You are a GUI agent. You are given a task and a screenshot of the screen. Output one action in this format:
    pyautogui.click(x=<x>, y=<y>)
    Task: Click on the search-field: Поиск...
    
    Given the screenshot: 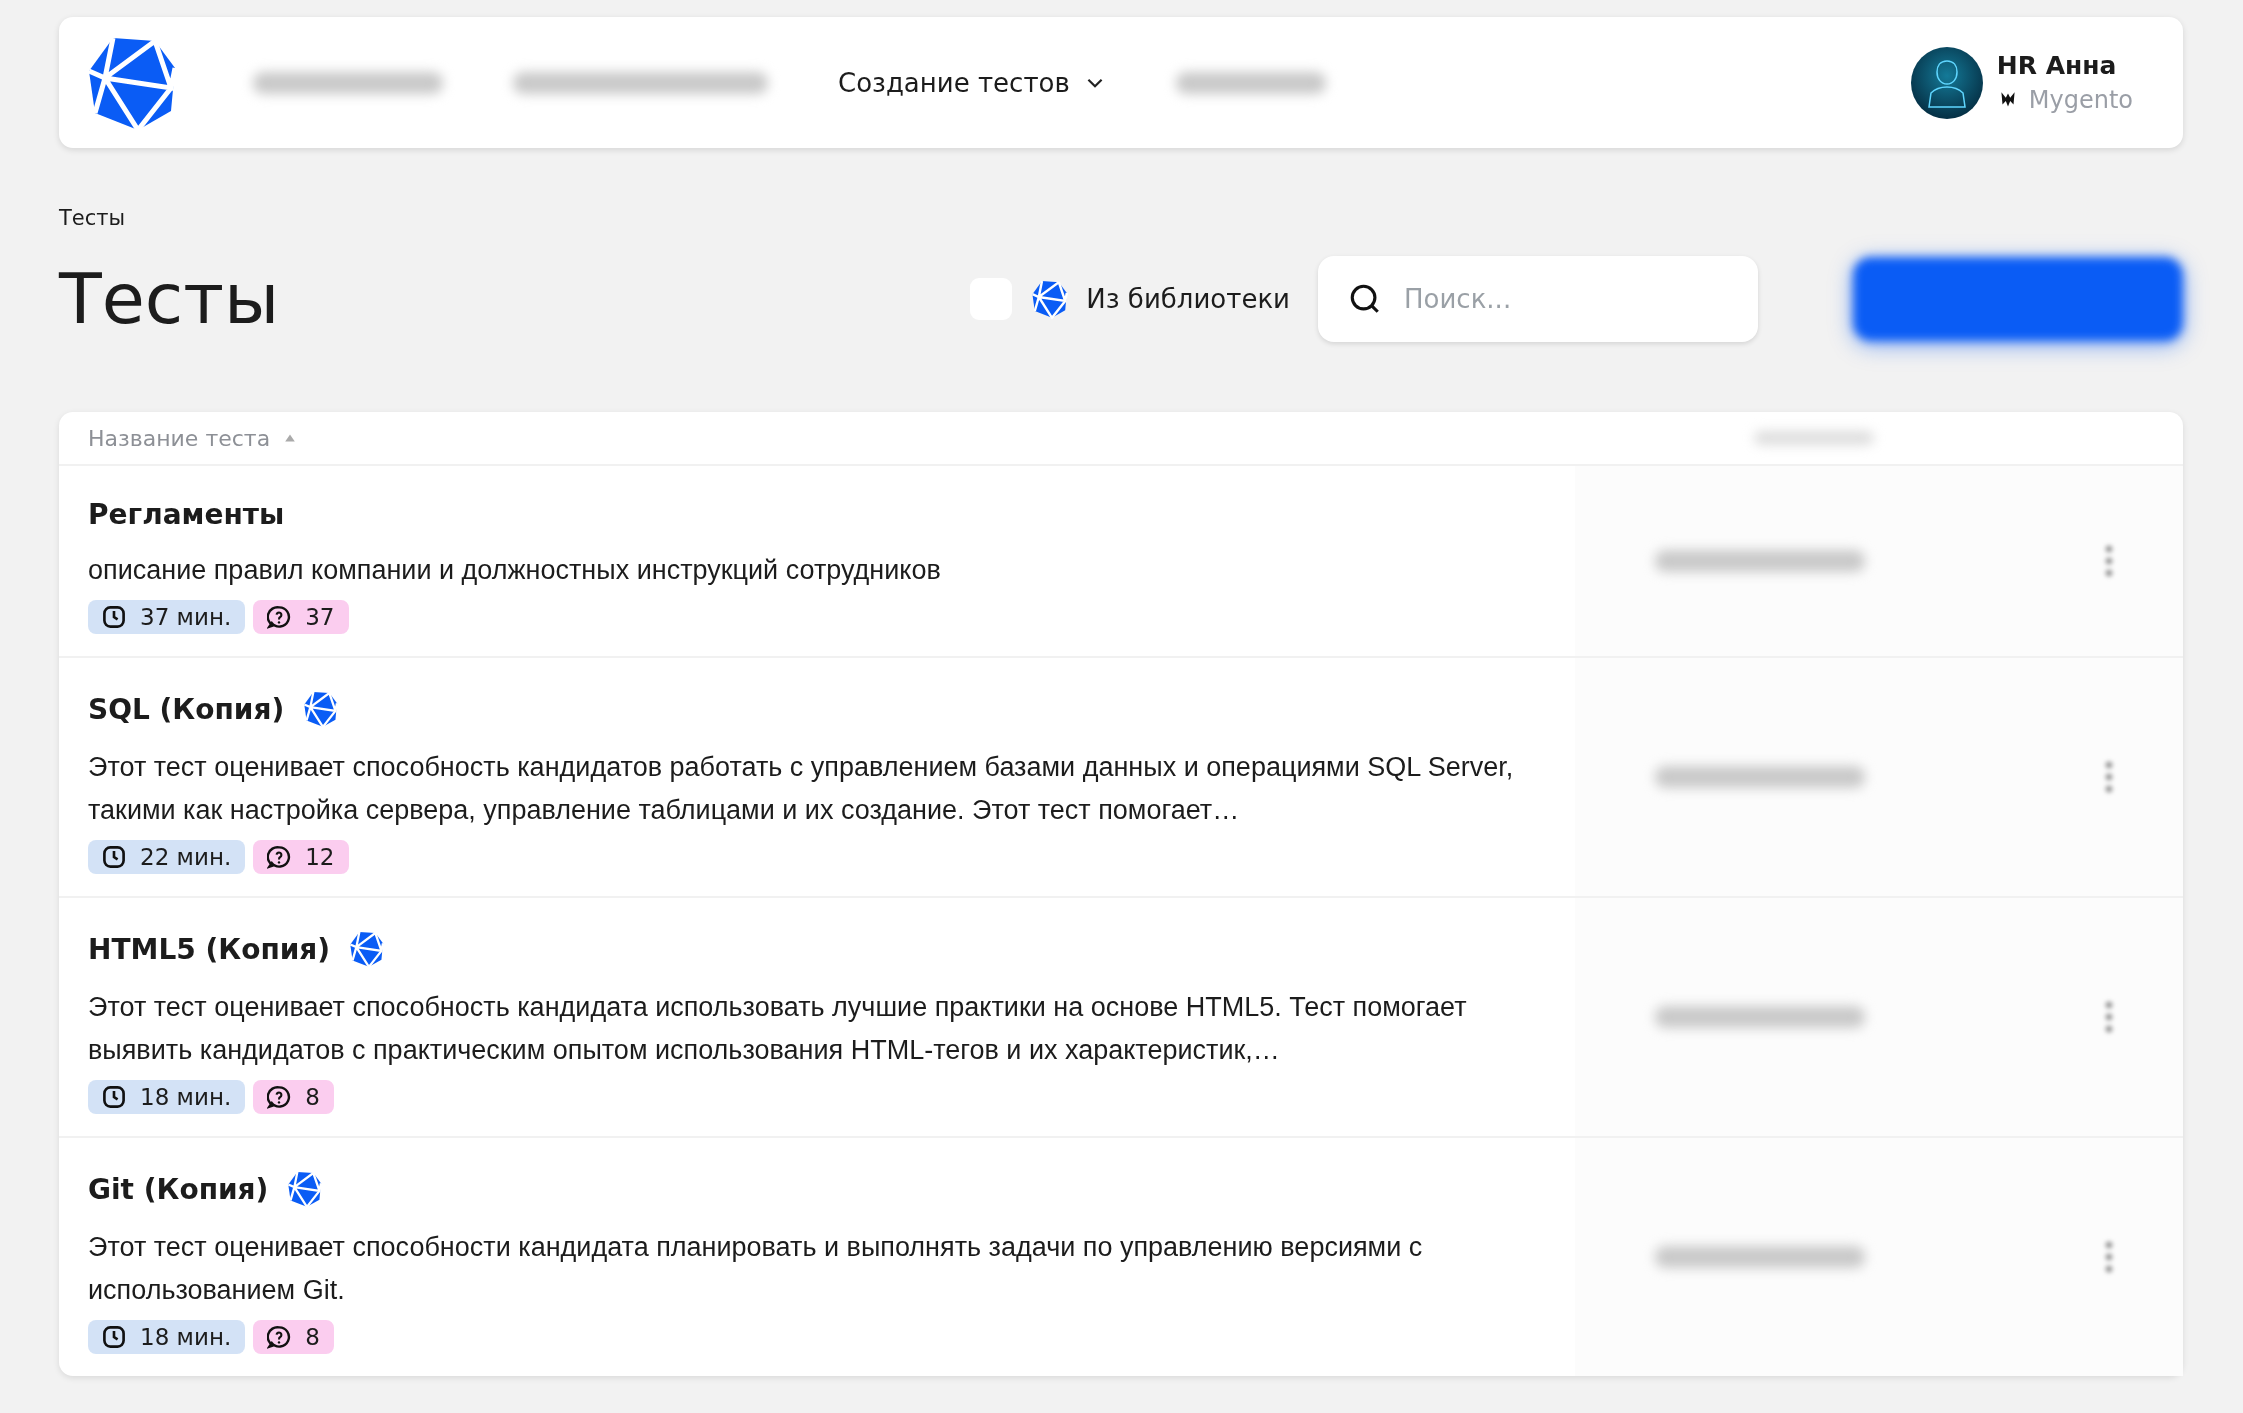 What is the action you would take?
    pyautogui.click(x=1538, y=299)
    